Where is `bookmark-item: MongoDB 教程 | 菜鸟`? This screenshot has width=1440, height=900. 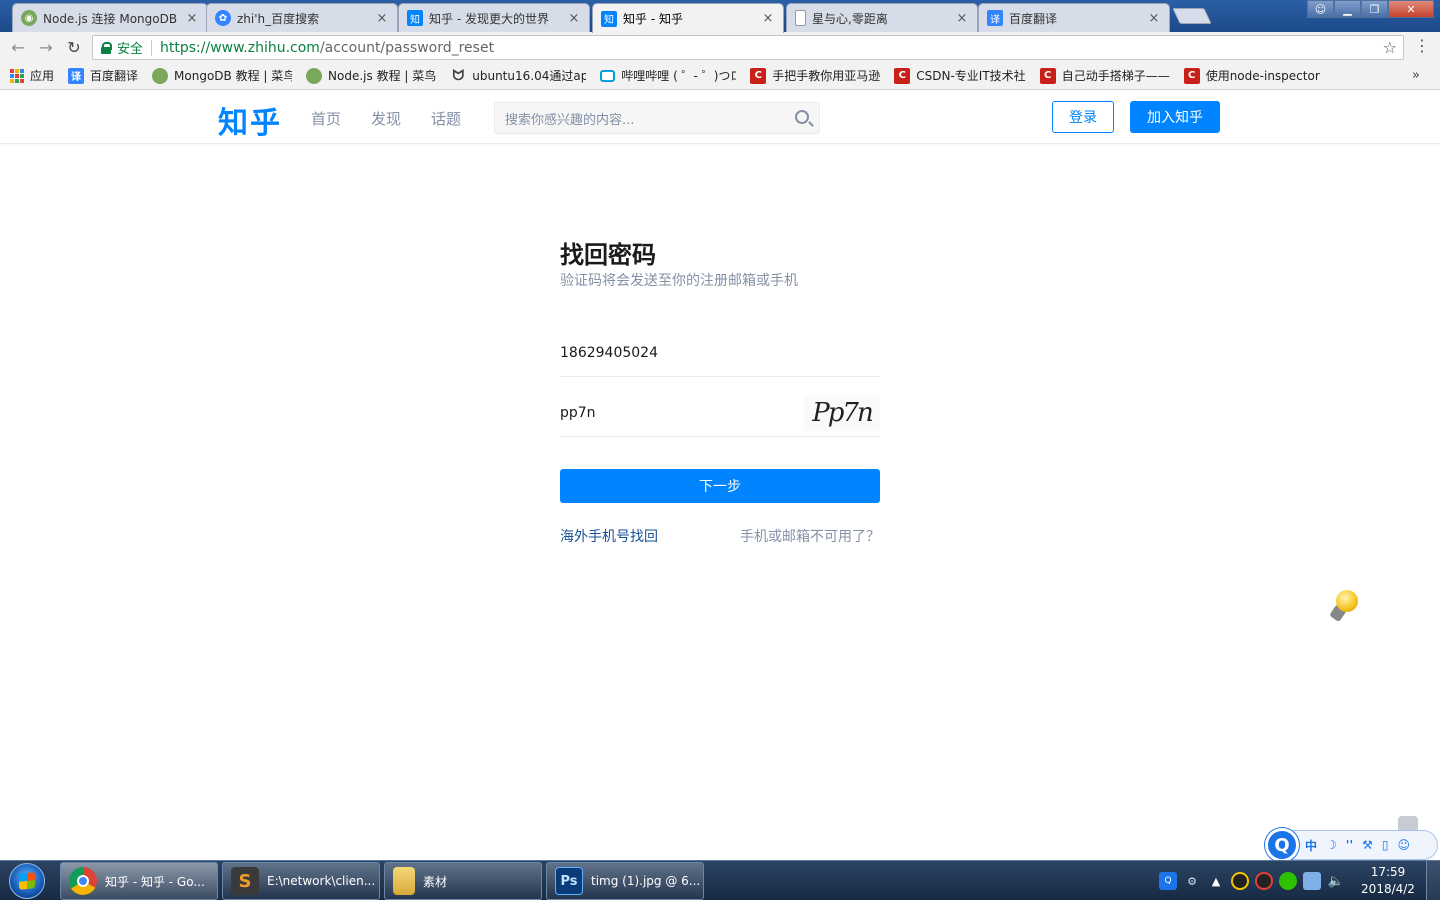
bookmark-item: MongoDB 教程 | 菜鸟 is located at coordinates (222, 75).